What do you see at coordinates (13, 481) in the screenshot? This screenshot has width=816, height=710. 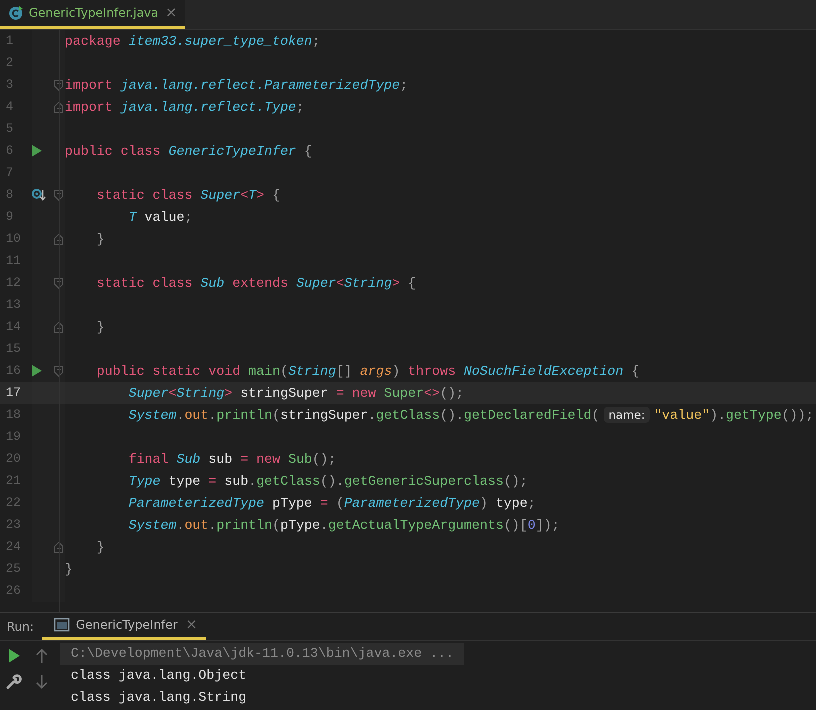 I see `line-number: 21` at bounding box center [13, 481].